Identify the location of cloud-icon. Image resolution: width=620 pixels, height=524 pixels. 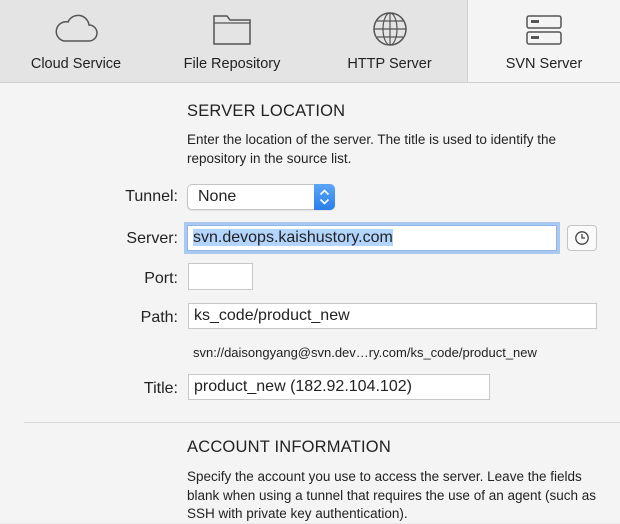
(76, 28).